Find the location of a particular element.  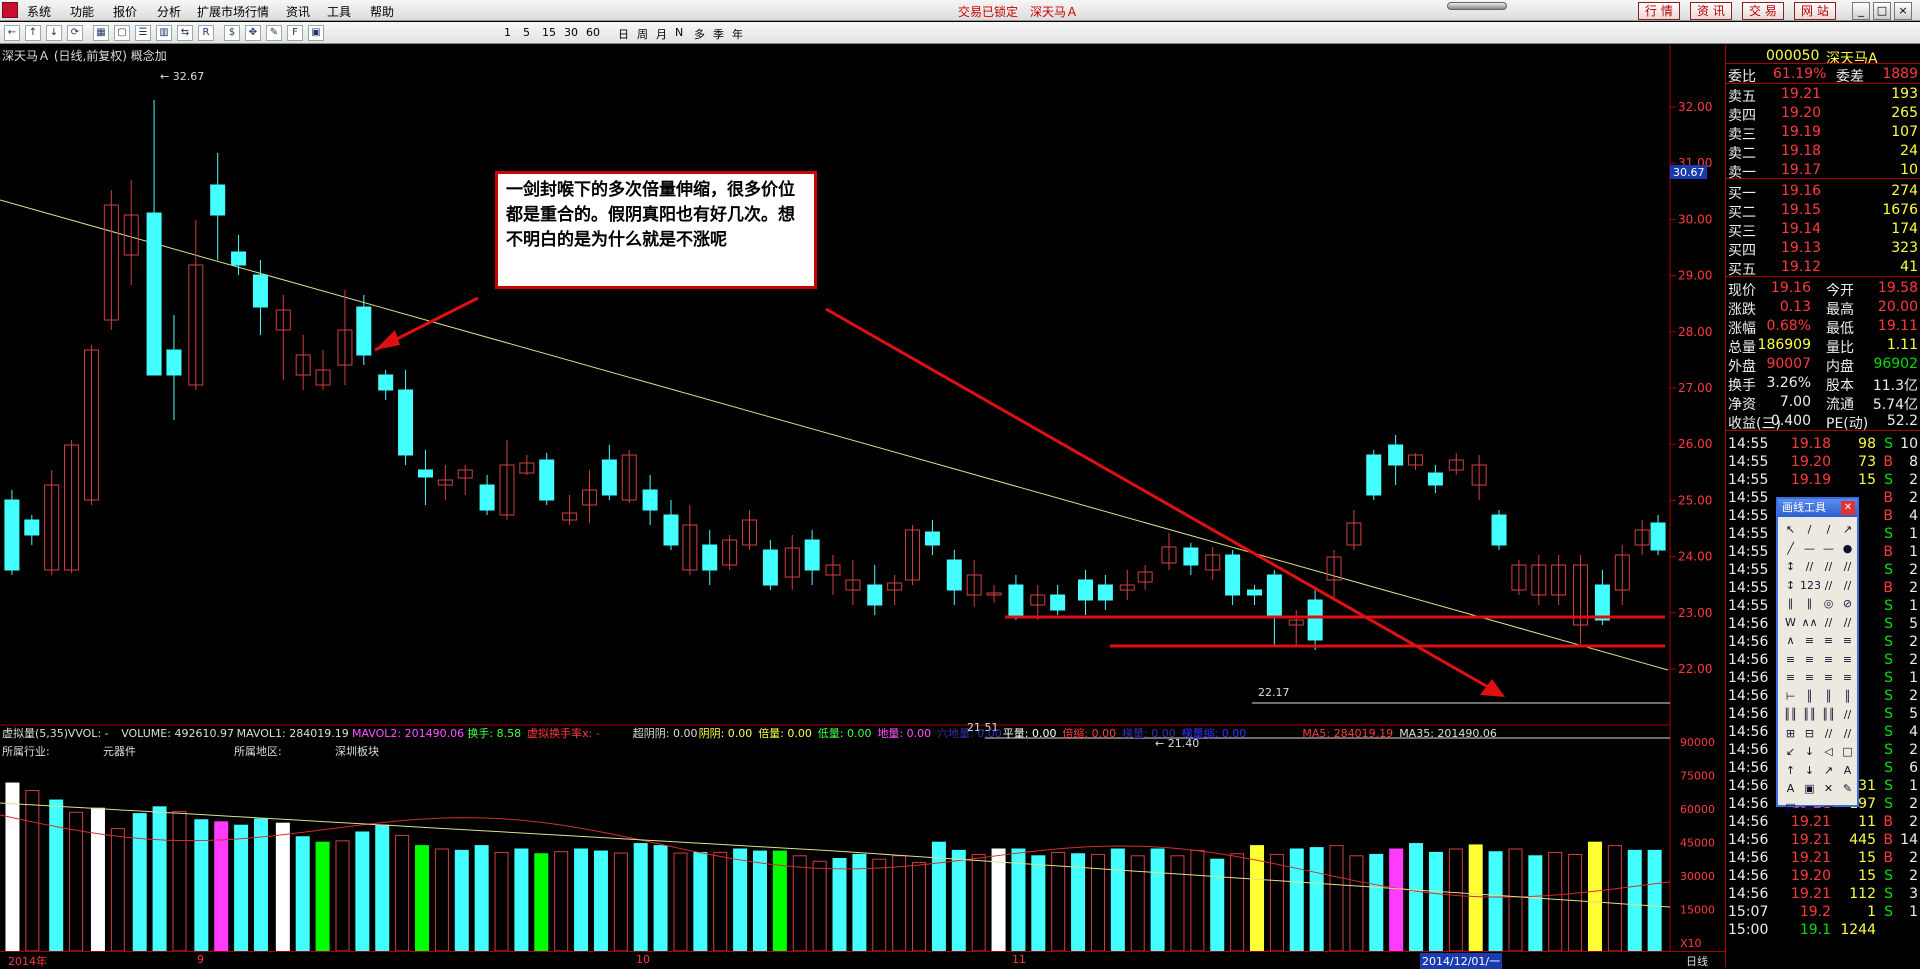

draw-tool-17-icon: ∥ is located at coordinates (1809, 604).